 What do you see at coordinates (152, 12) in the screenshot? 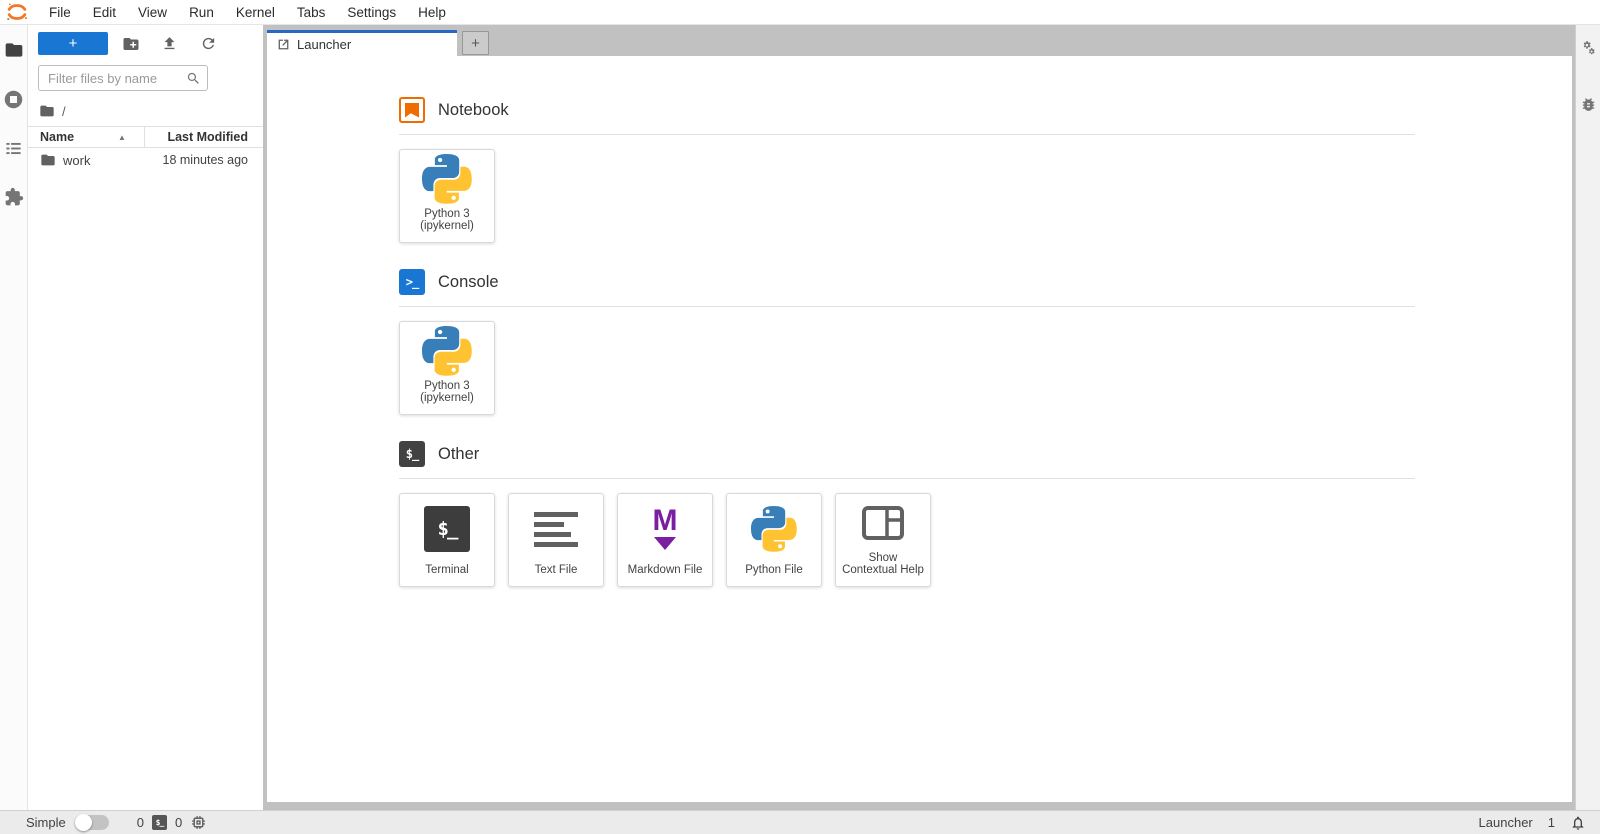
I see `menu-view: View` at bounding box center [152, 12].